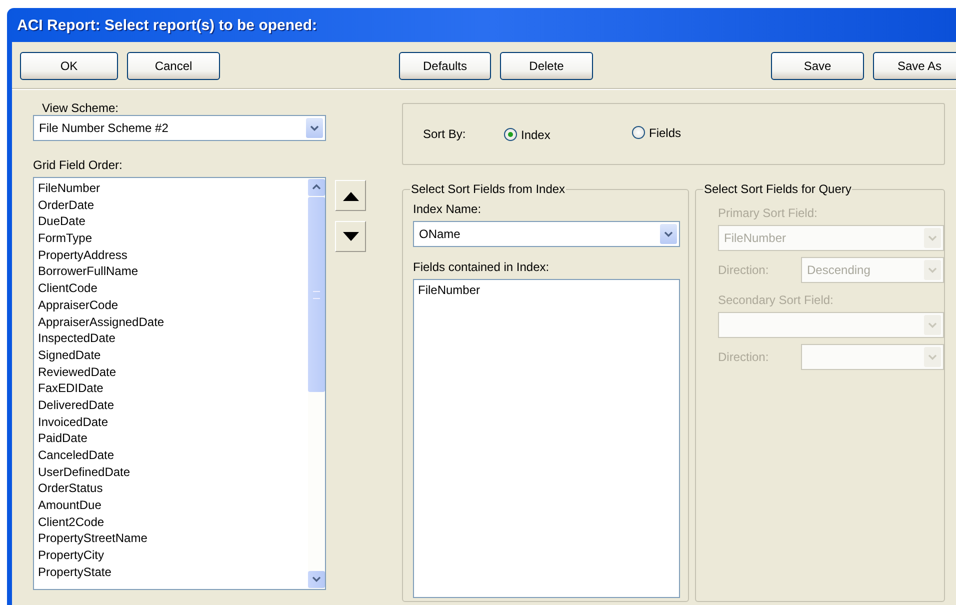 The width and height of the screenshot is (956, 605). Describe the element at coordinates (447, 209) in the screenshot. I see `field-label: Index Name:` at that location.